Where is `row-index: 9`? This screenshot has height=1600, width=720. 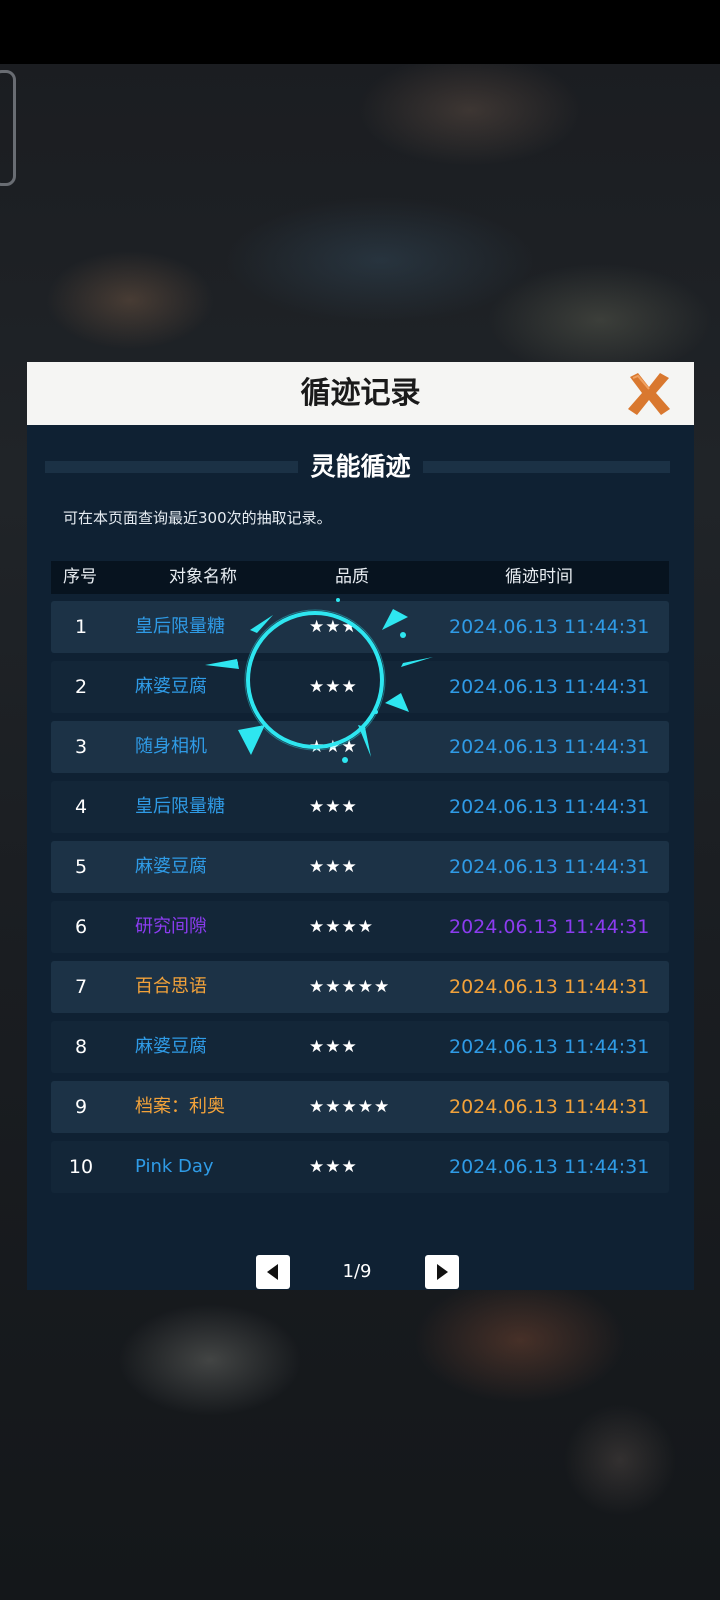
row-index: 9 is located at coordinates (81, 1107).